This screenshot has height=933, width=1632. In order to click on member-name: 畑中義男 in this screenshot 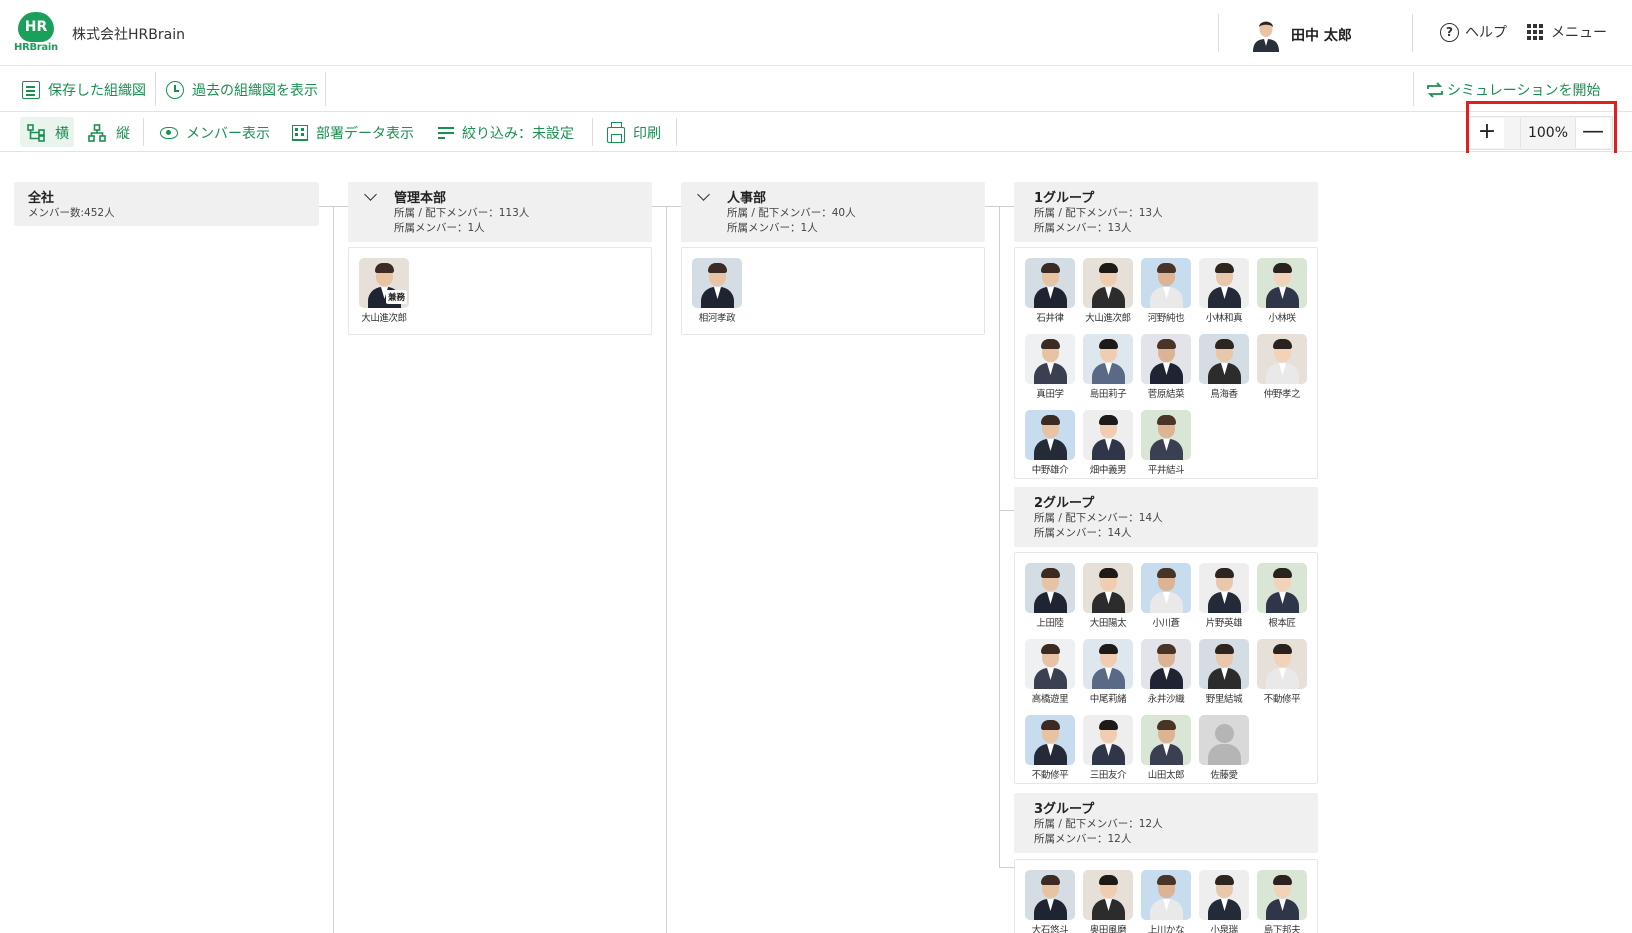, I will do `click(1108, 470)`.